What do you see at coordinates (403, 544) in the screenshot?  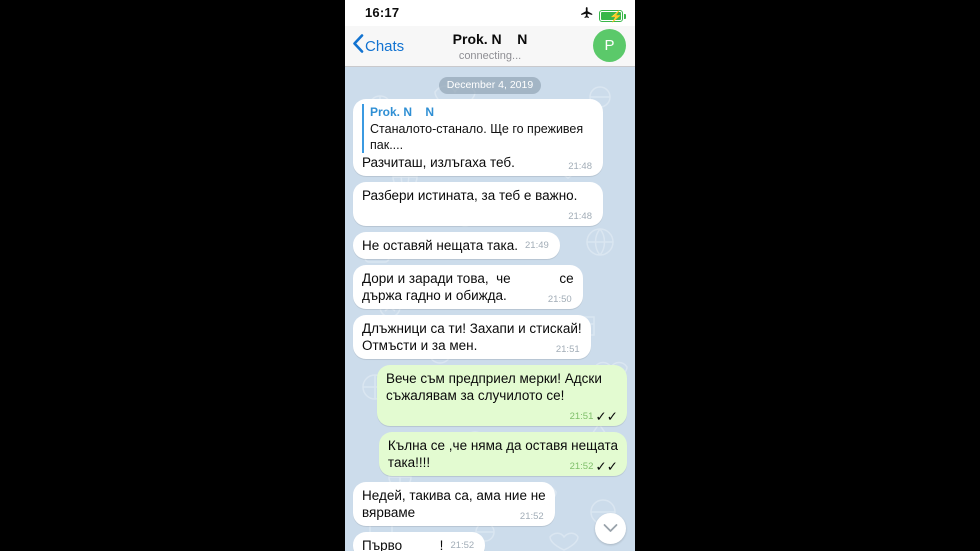 I see `message-text: Първо !` at bounding box center [403, 544].